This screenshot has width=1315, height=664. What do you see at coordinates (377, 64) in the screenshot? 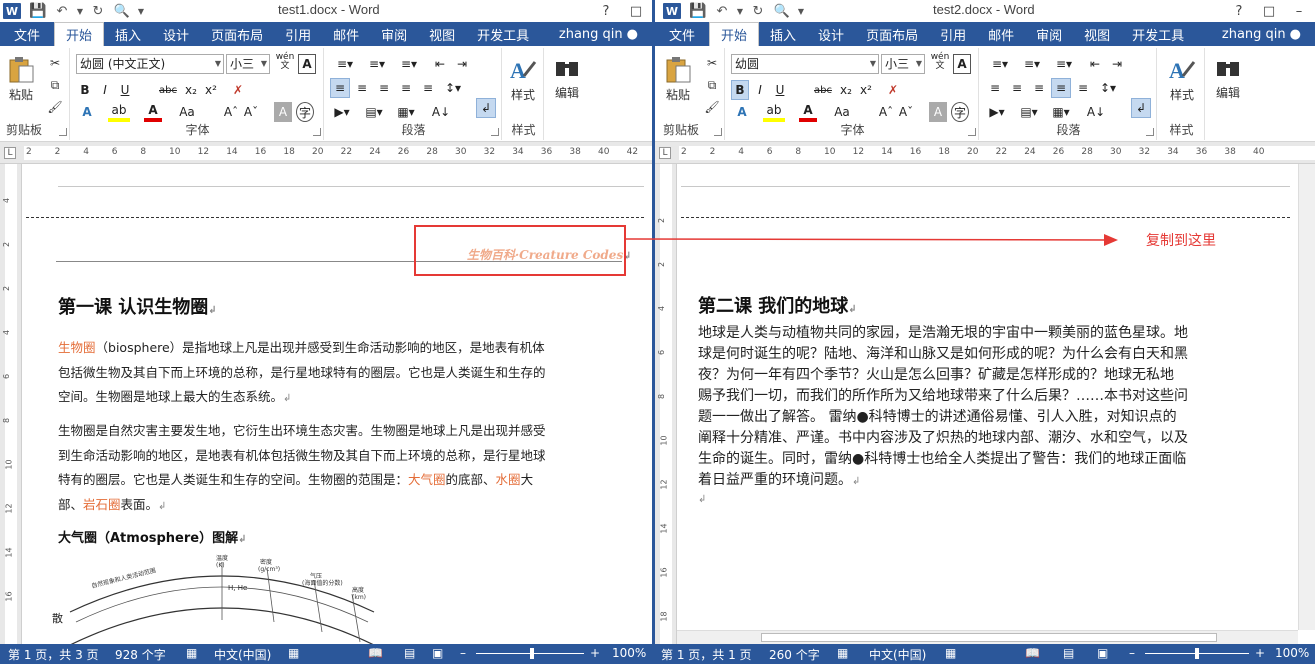
I see `numbering-icon: ≡▾` at bounding box center [377, 64].